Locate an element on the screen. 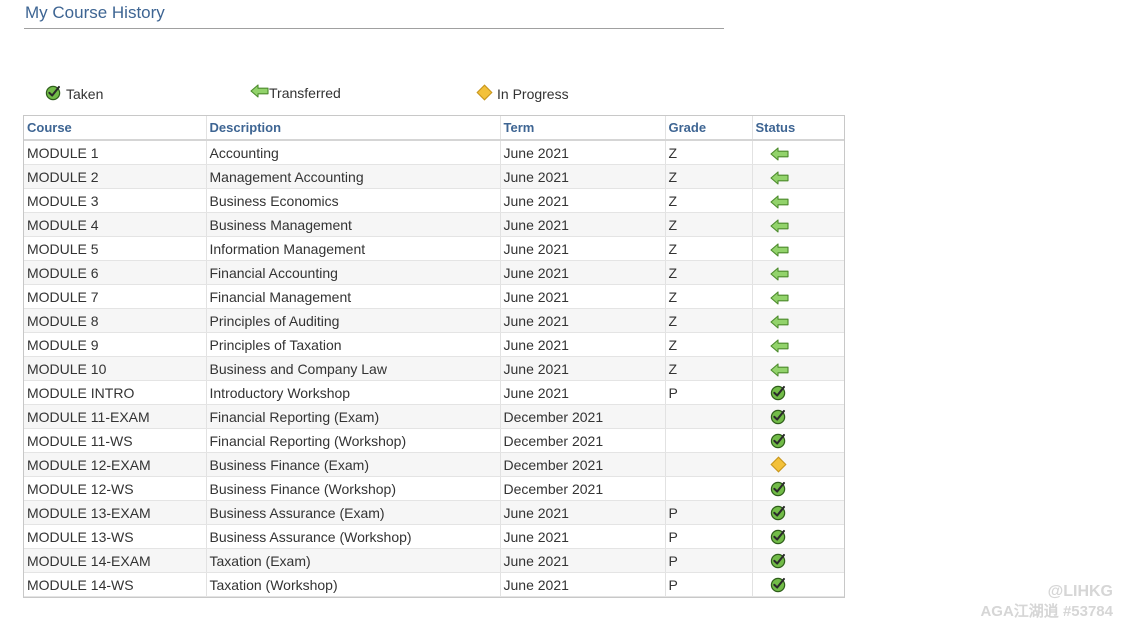 Image resolution: width=1125 pixels, height=631 pixels. course-cell: MODULE 9 is located at coordinates (115, 344).